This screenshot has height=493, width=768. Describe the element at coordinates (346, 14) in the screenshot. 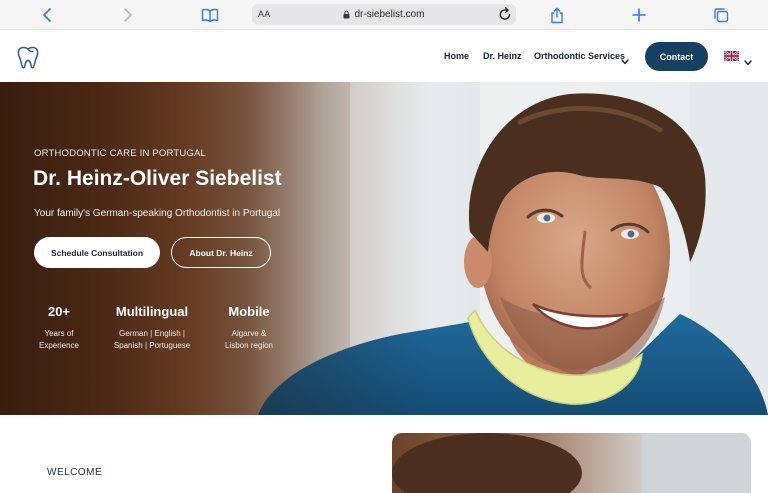

I see `lock-icon` at that location.